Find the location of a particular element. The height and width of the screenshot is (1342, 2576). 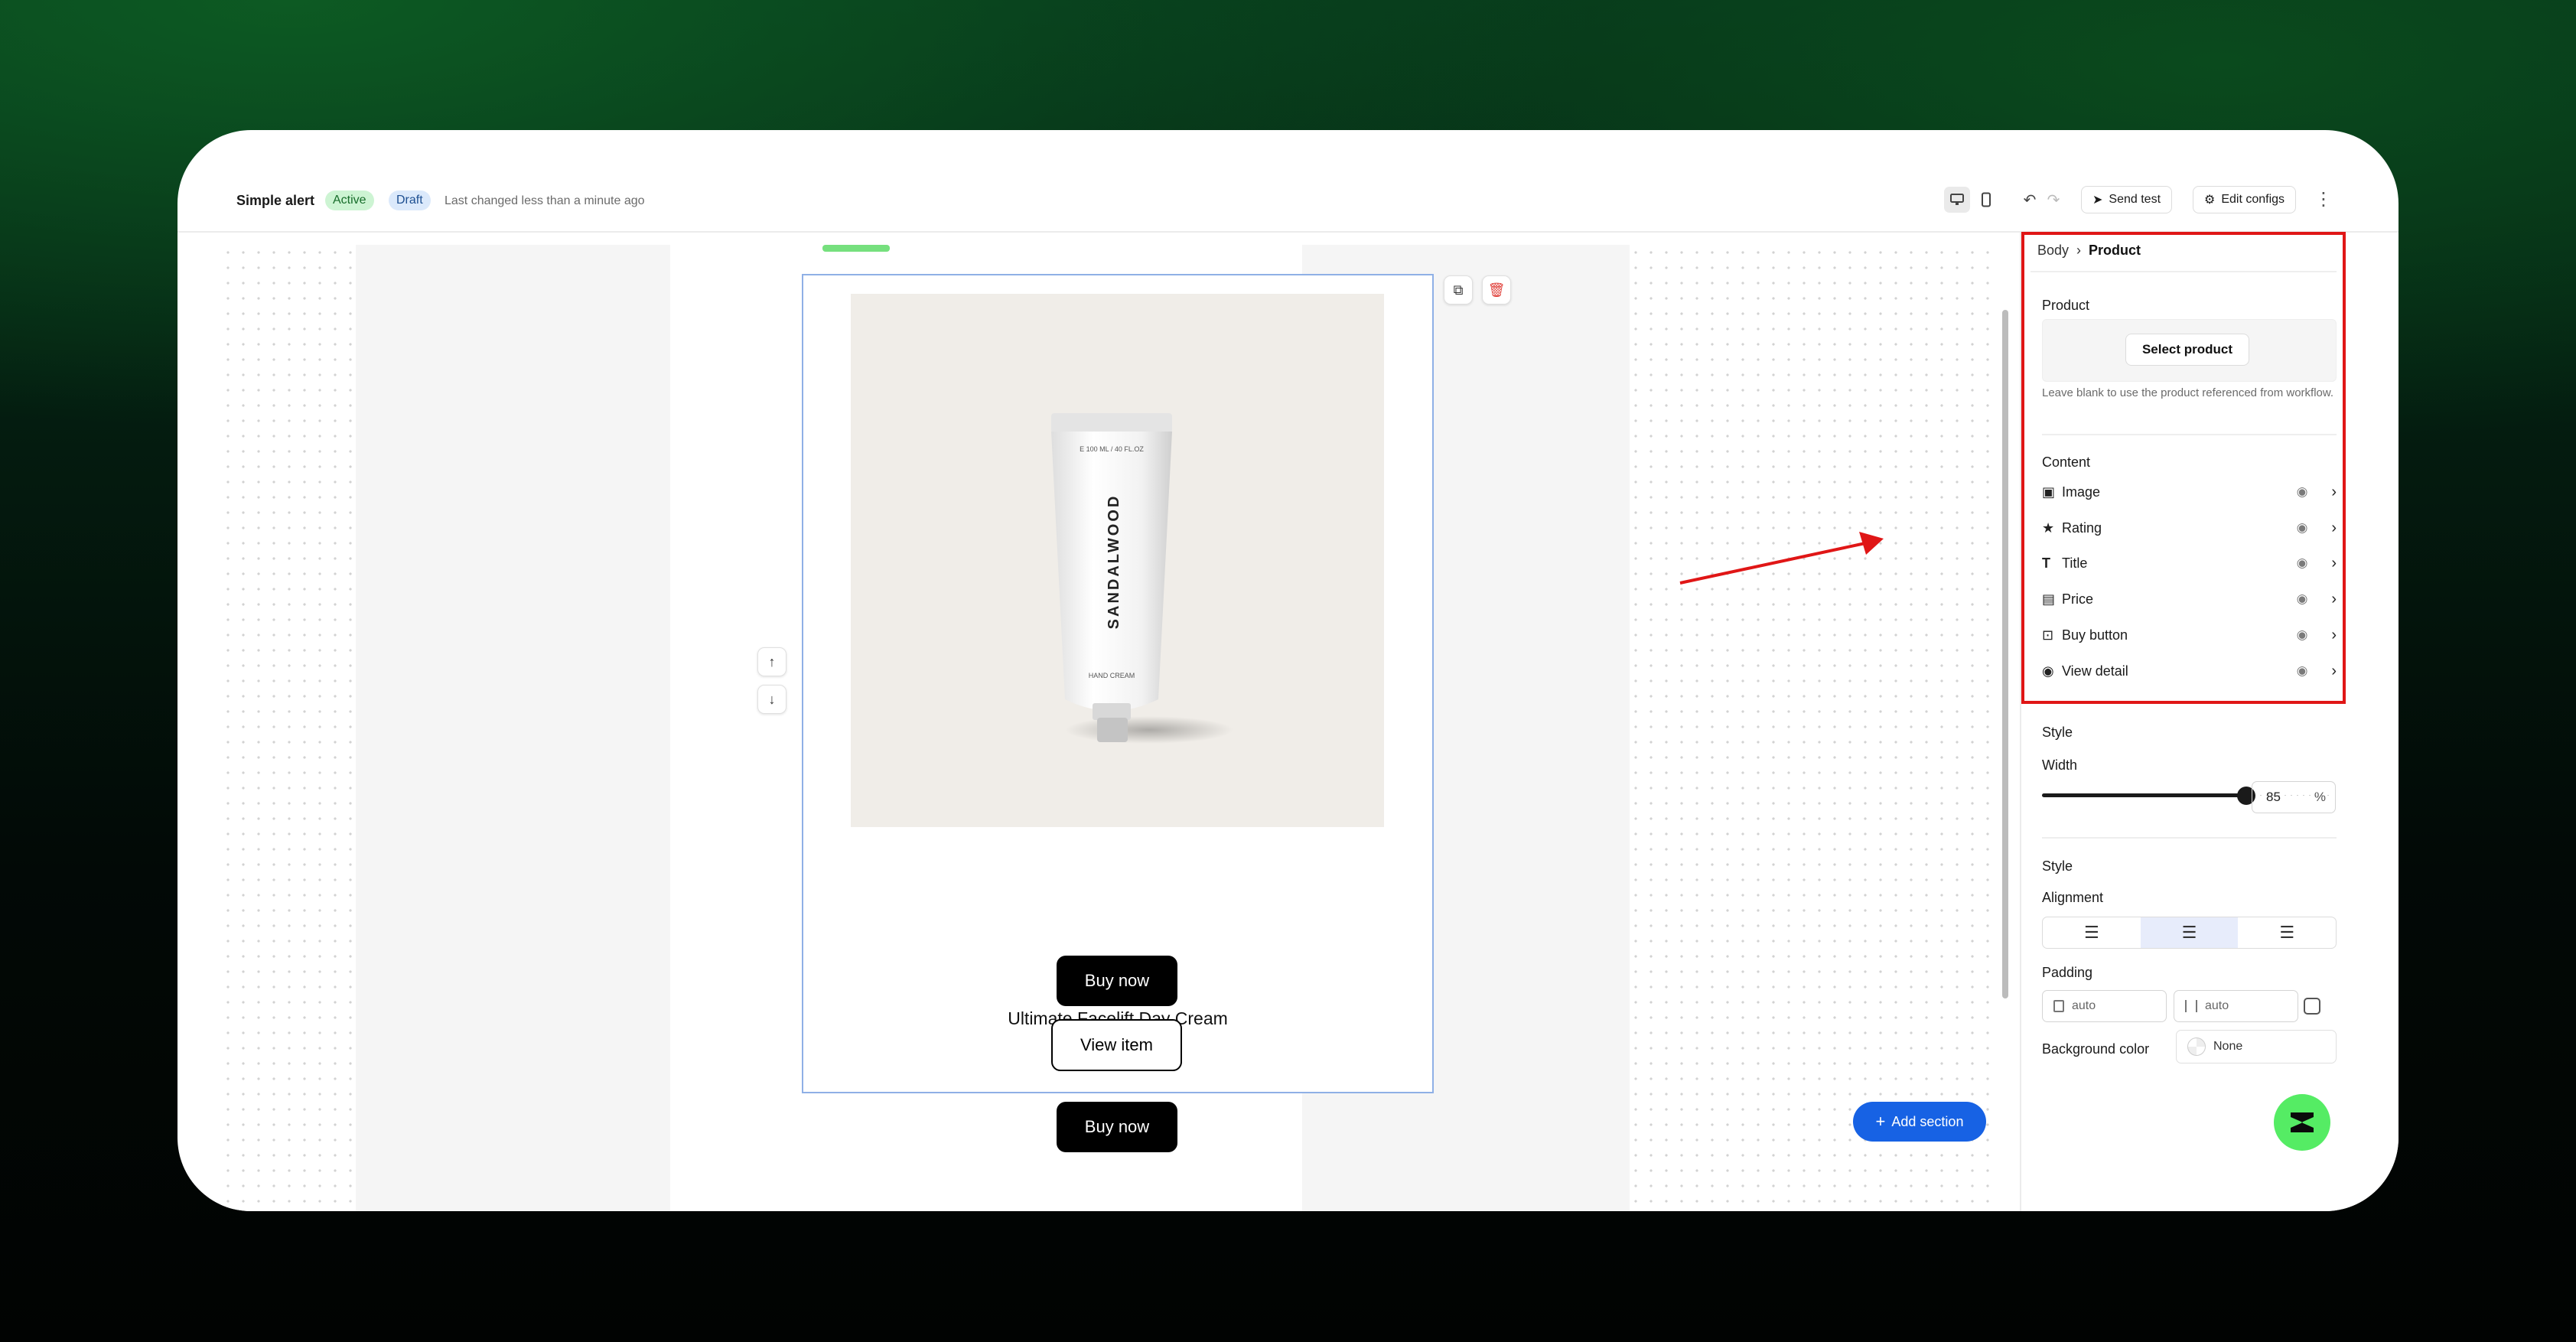

status-badge-draft: Draft is located at coordinates (410, 200).